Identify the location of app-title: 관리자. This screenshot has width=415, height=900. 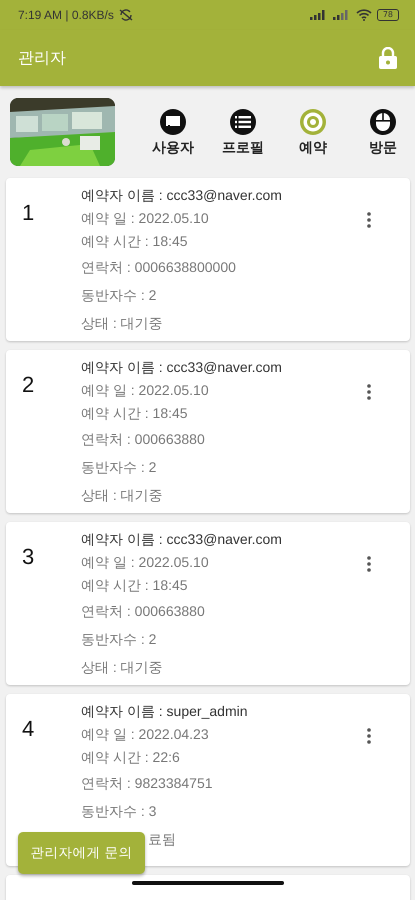
(42, 58).